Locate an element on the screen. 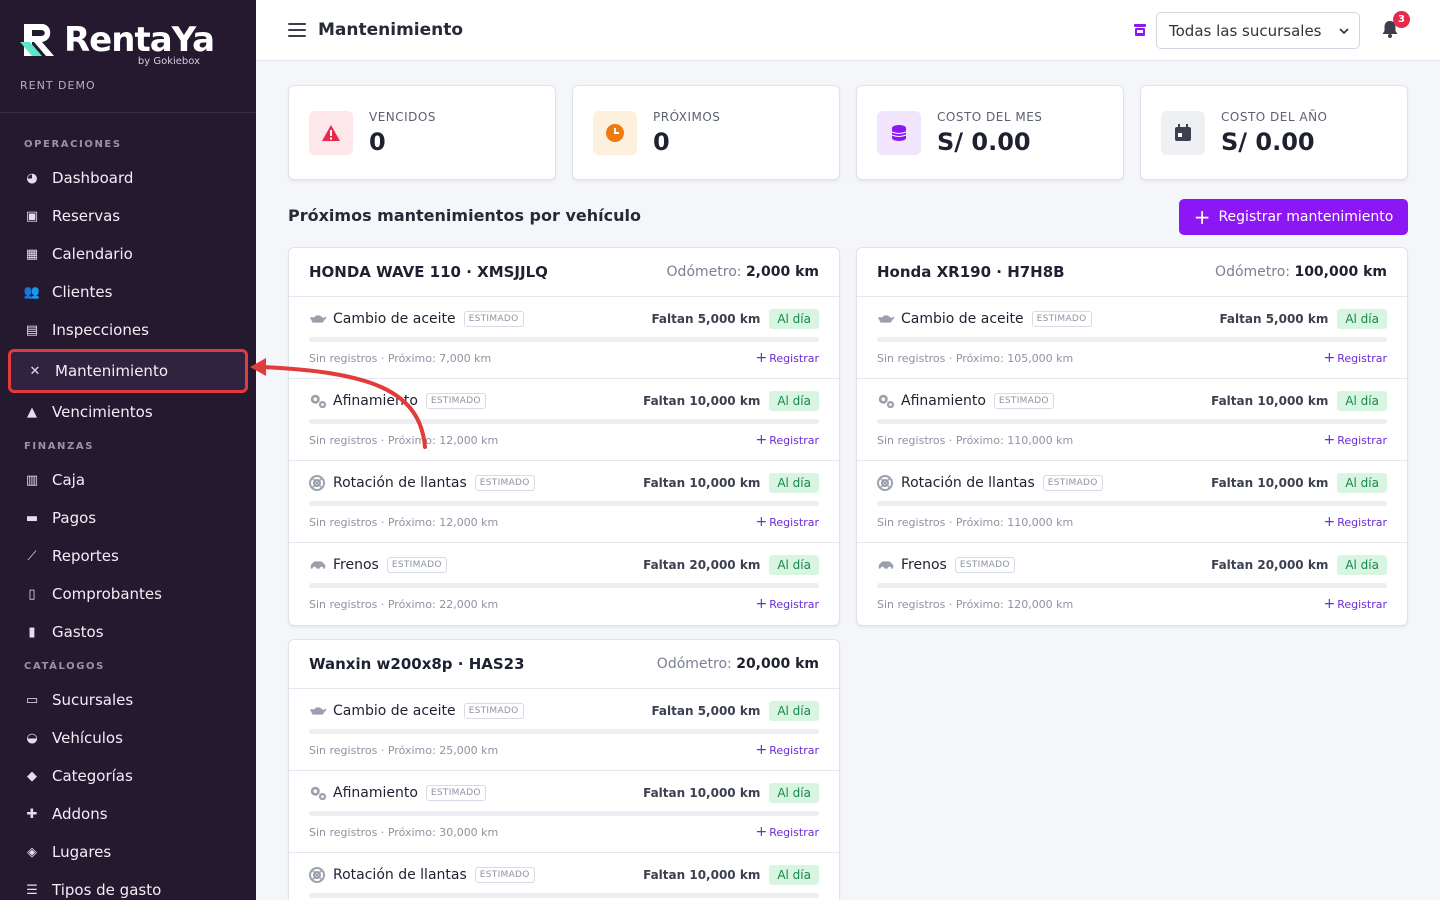 The width and height of the screenshot is (1440, 900). sidebar-item-label: Clientes is located at coordinates (82, 292).